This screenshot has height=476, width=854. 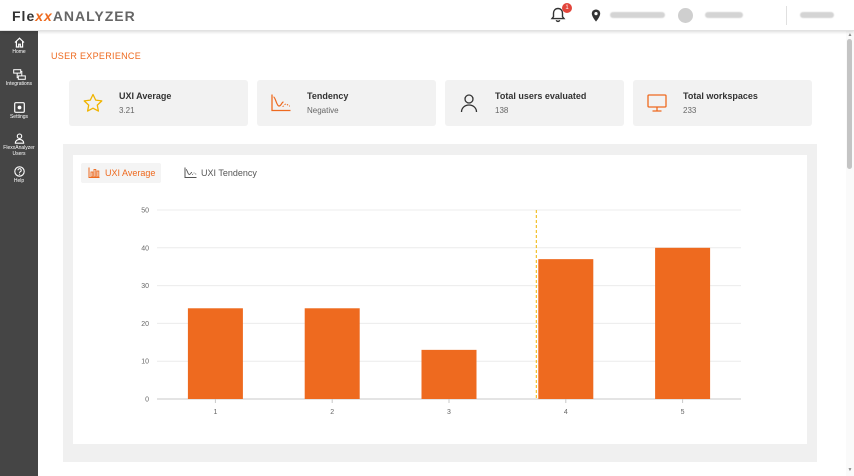 What do you see at coordinates (328, 96) in the screenshot?
I see `kpi-title: Tendency` at bounding box center [328, 96].